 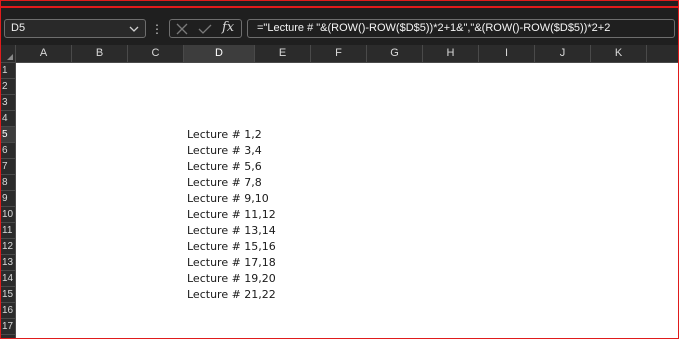 I want to click on row-header-2: 2, so click(x=8, y=87).